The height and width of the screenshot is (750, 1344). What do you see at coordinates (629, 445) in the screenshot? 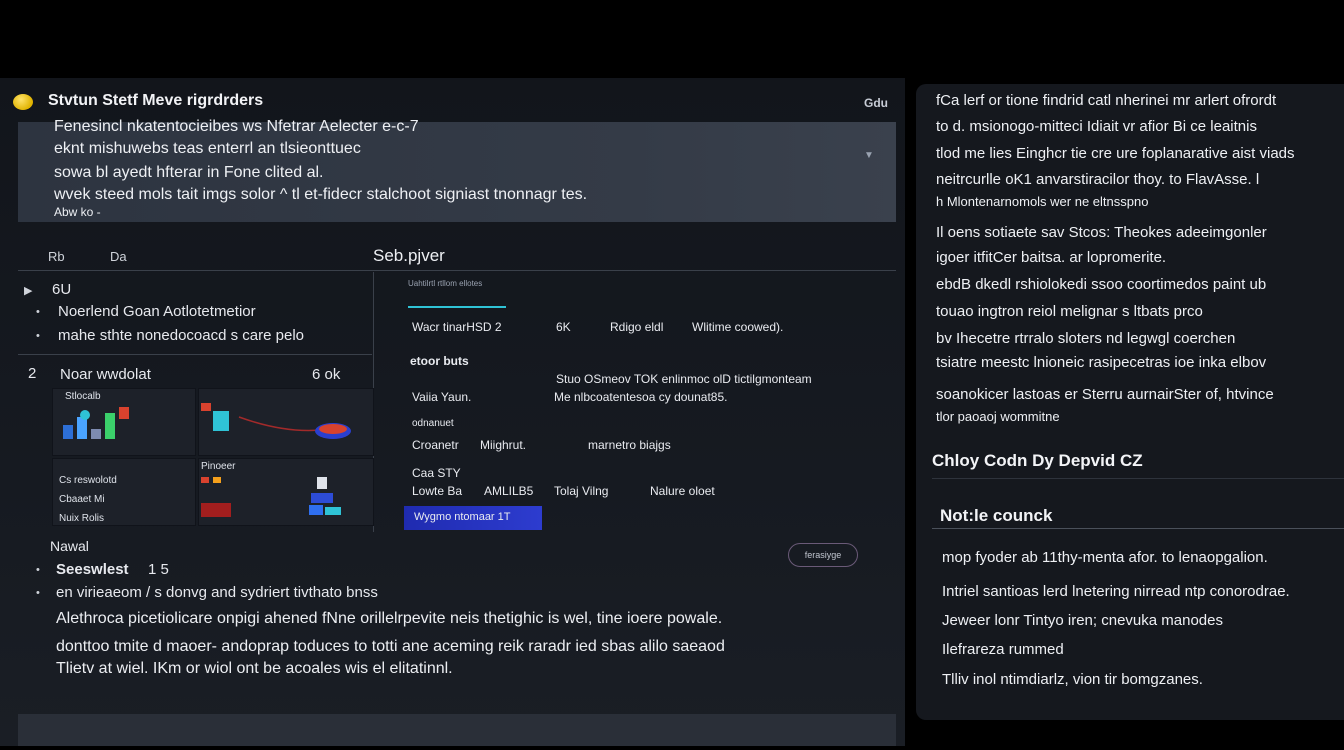
I see `table-cell: marnetro biajgs` at bounding box center [629, 445].